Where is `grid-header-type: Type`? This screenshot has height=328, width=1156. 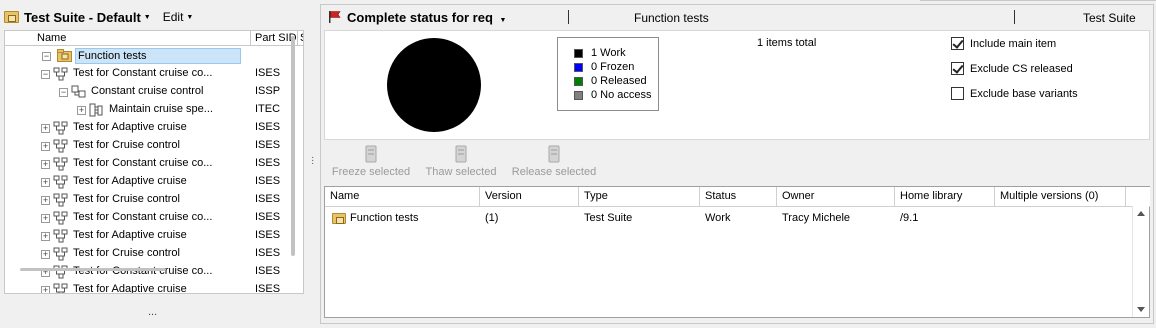
grid-header-type: Type is located at coordinates (639, 197).